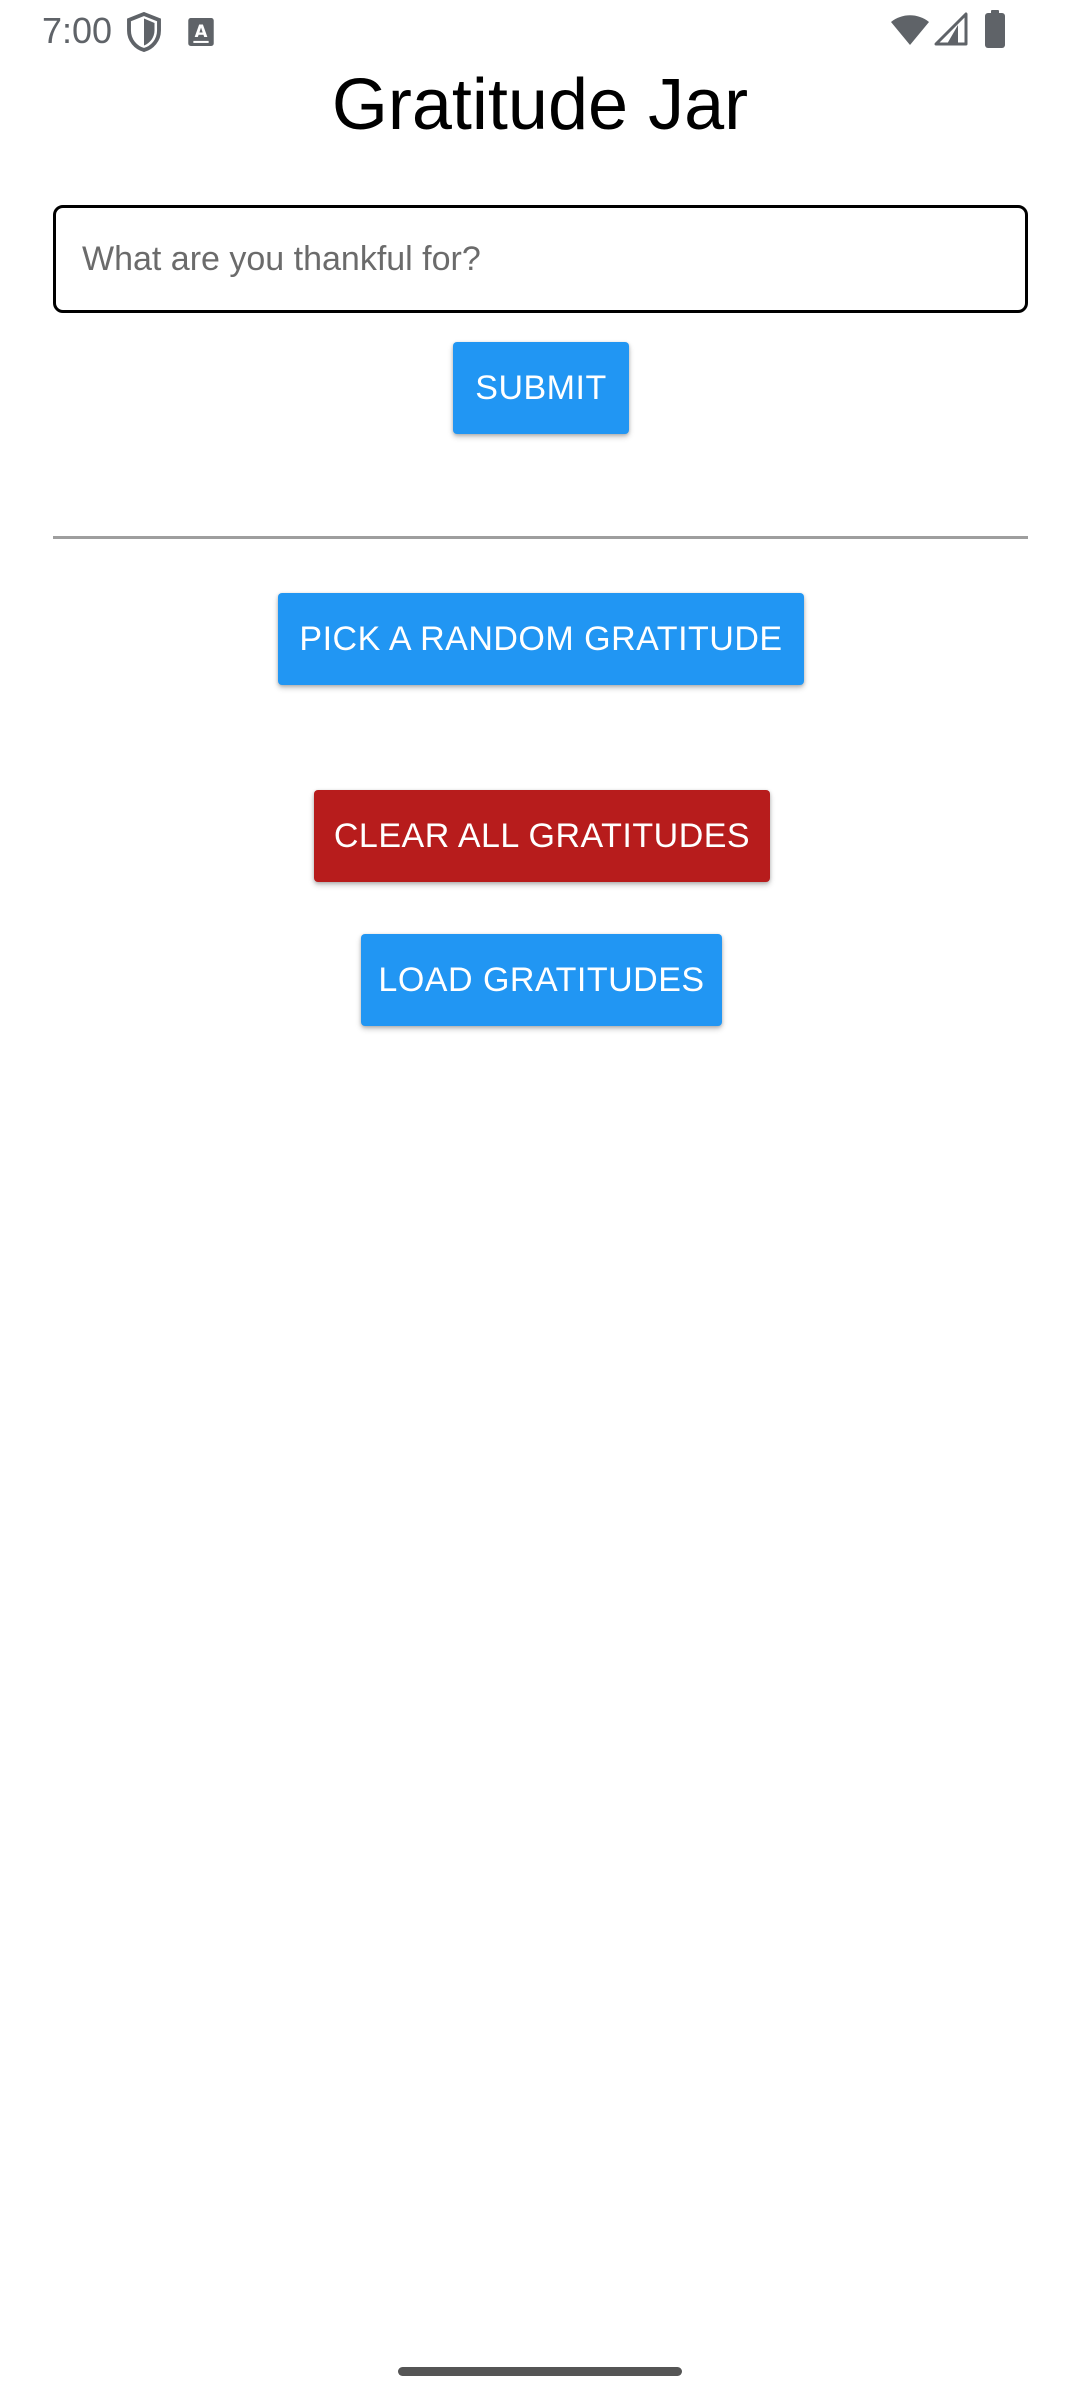 This screenshot has height=2400, width=1080. What do you see at coordinates (540, 259) in the screenshot?
I see `gratitude-input` at bounding box center [540, 259].